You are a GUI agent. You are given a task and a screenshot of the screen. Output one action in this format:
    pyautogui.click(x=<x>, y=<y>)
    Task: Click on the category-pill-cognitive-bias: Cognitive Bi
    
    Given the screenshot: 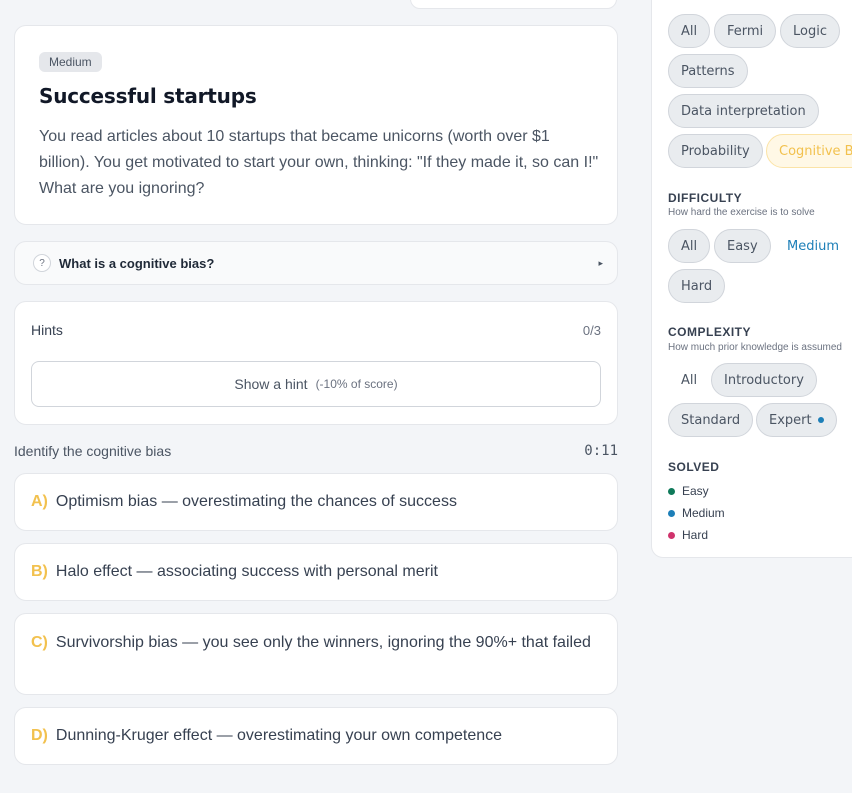 What is the action you would take?
    pyautogui.click(x=809, y=151)
    